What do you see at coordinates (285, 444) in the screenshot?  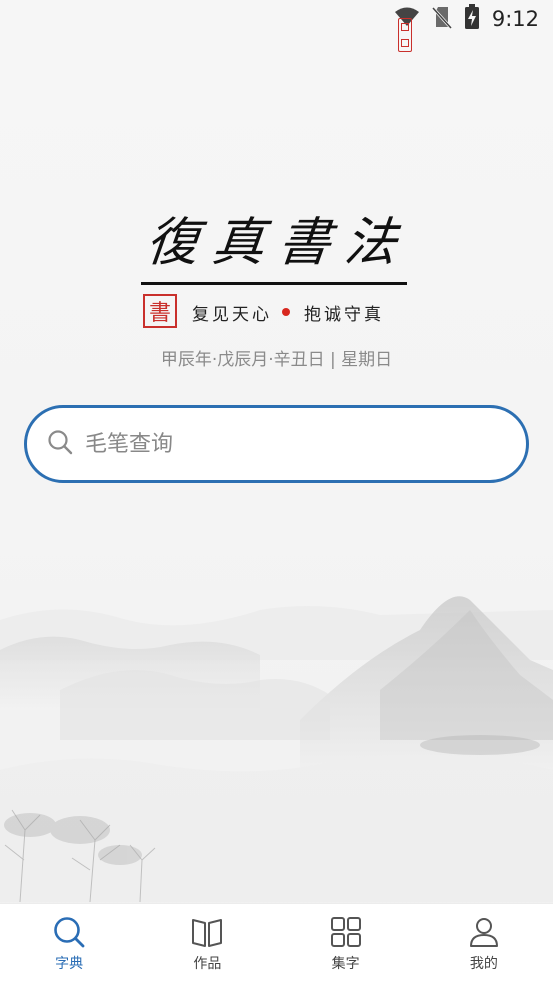 I see `search-input` at bounding box center [285, 444].